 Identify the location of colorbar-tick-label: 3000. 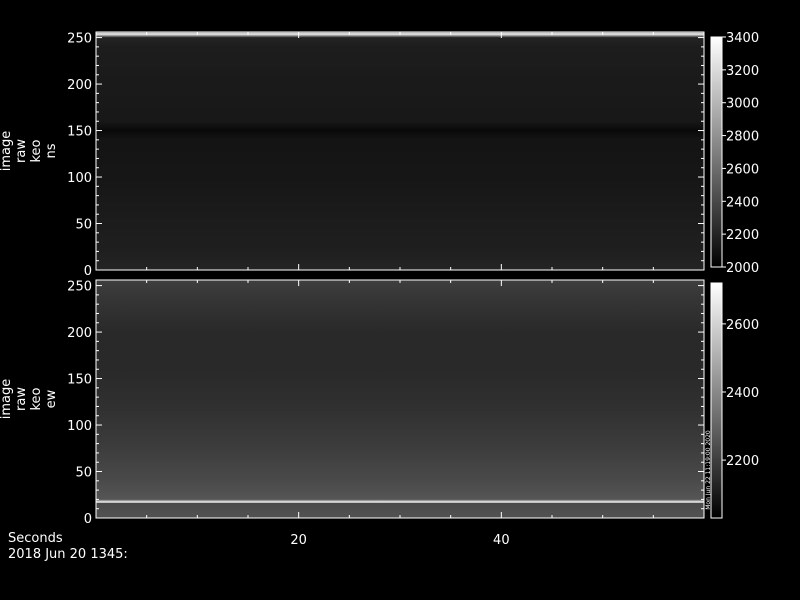
(742, 104).